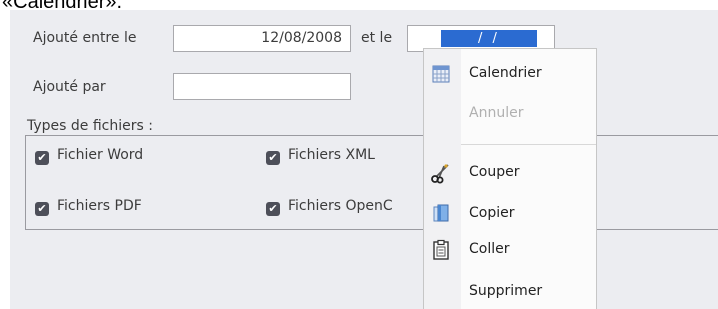  Describe the element at coordinates (494, 172) in the screenshot. I see `menu-item-label: Couper` at that location.